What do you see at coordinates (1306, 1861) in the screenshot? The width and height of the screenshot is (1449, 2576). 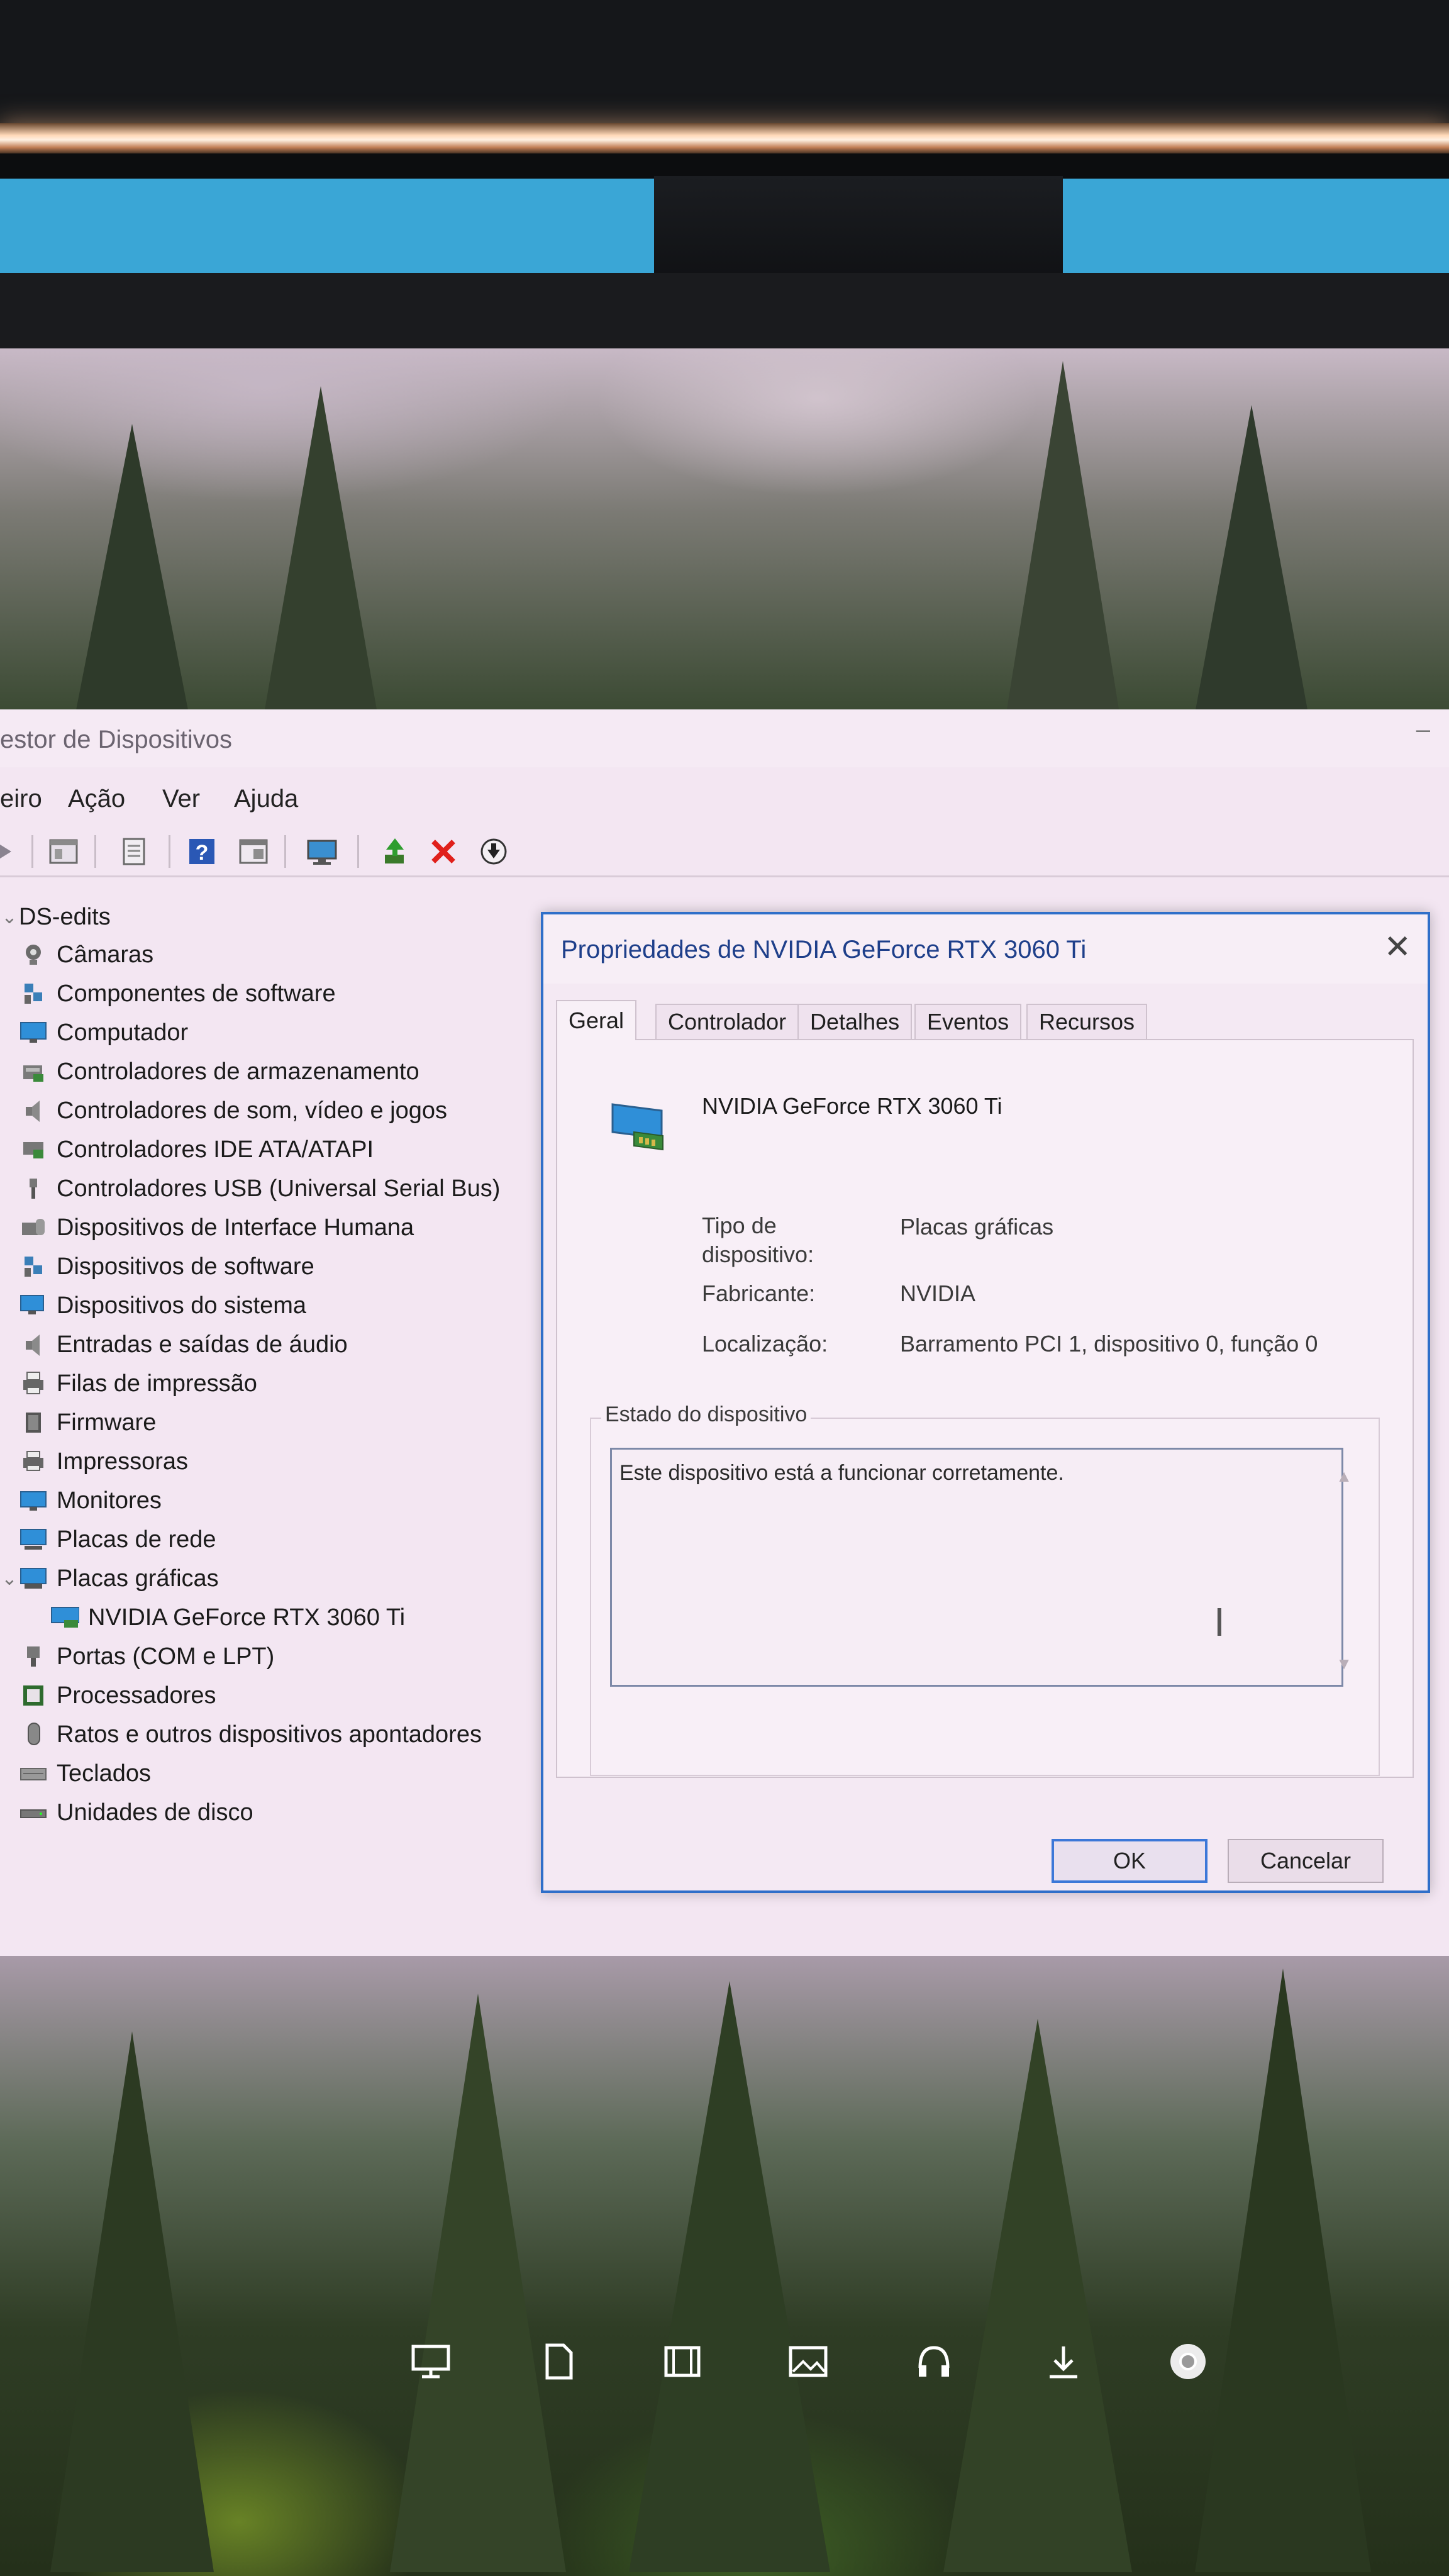 I see `cancel-button: Cancelar` at bounding box center [1306, 1861].